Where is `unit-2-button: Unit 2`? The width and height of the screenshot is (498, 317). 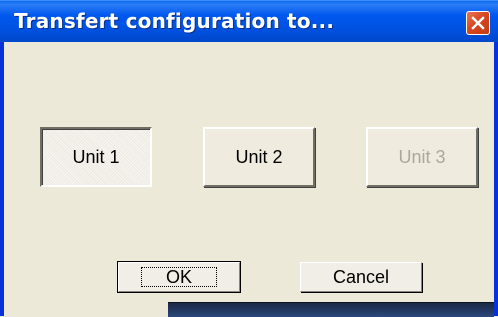 unit-2-button: Unit 2 is located at coordinates (259, 157).